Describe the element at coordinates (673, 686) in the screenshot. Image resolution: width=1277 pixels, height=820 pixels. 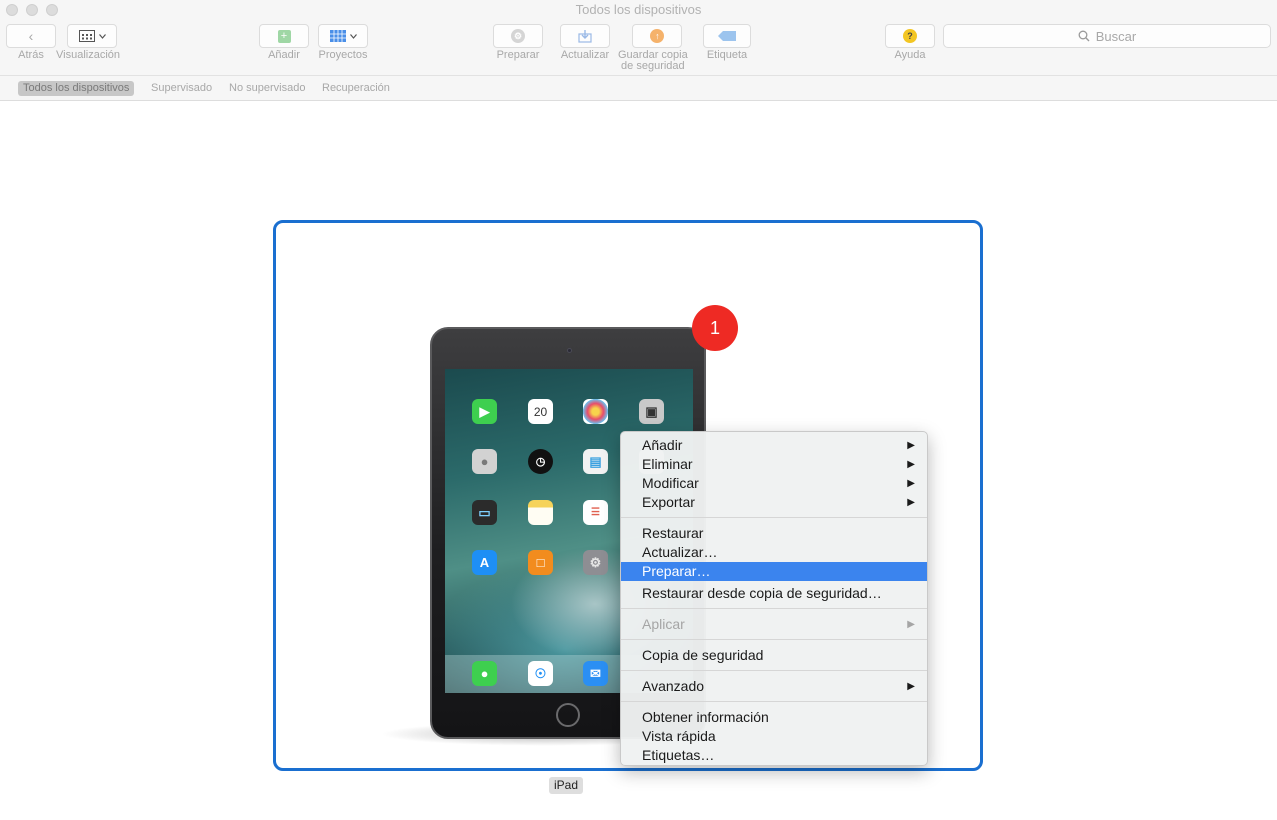
I see `menu-item-label: Avanzado` at that location.